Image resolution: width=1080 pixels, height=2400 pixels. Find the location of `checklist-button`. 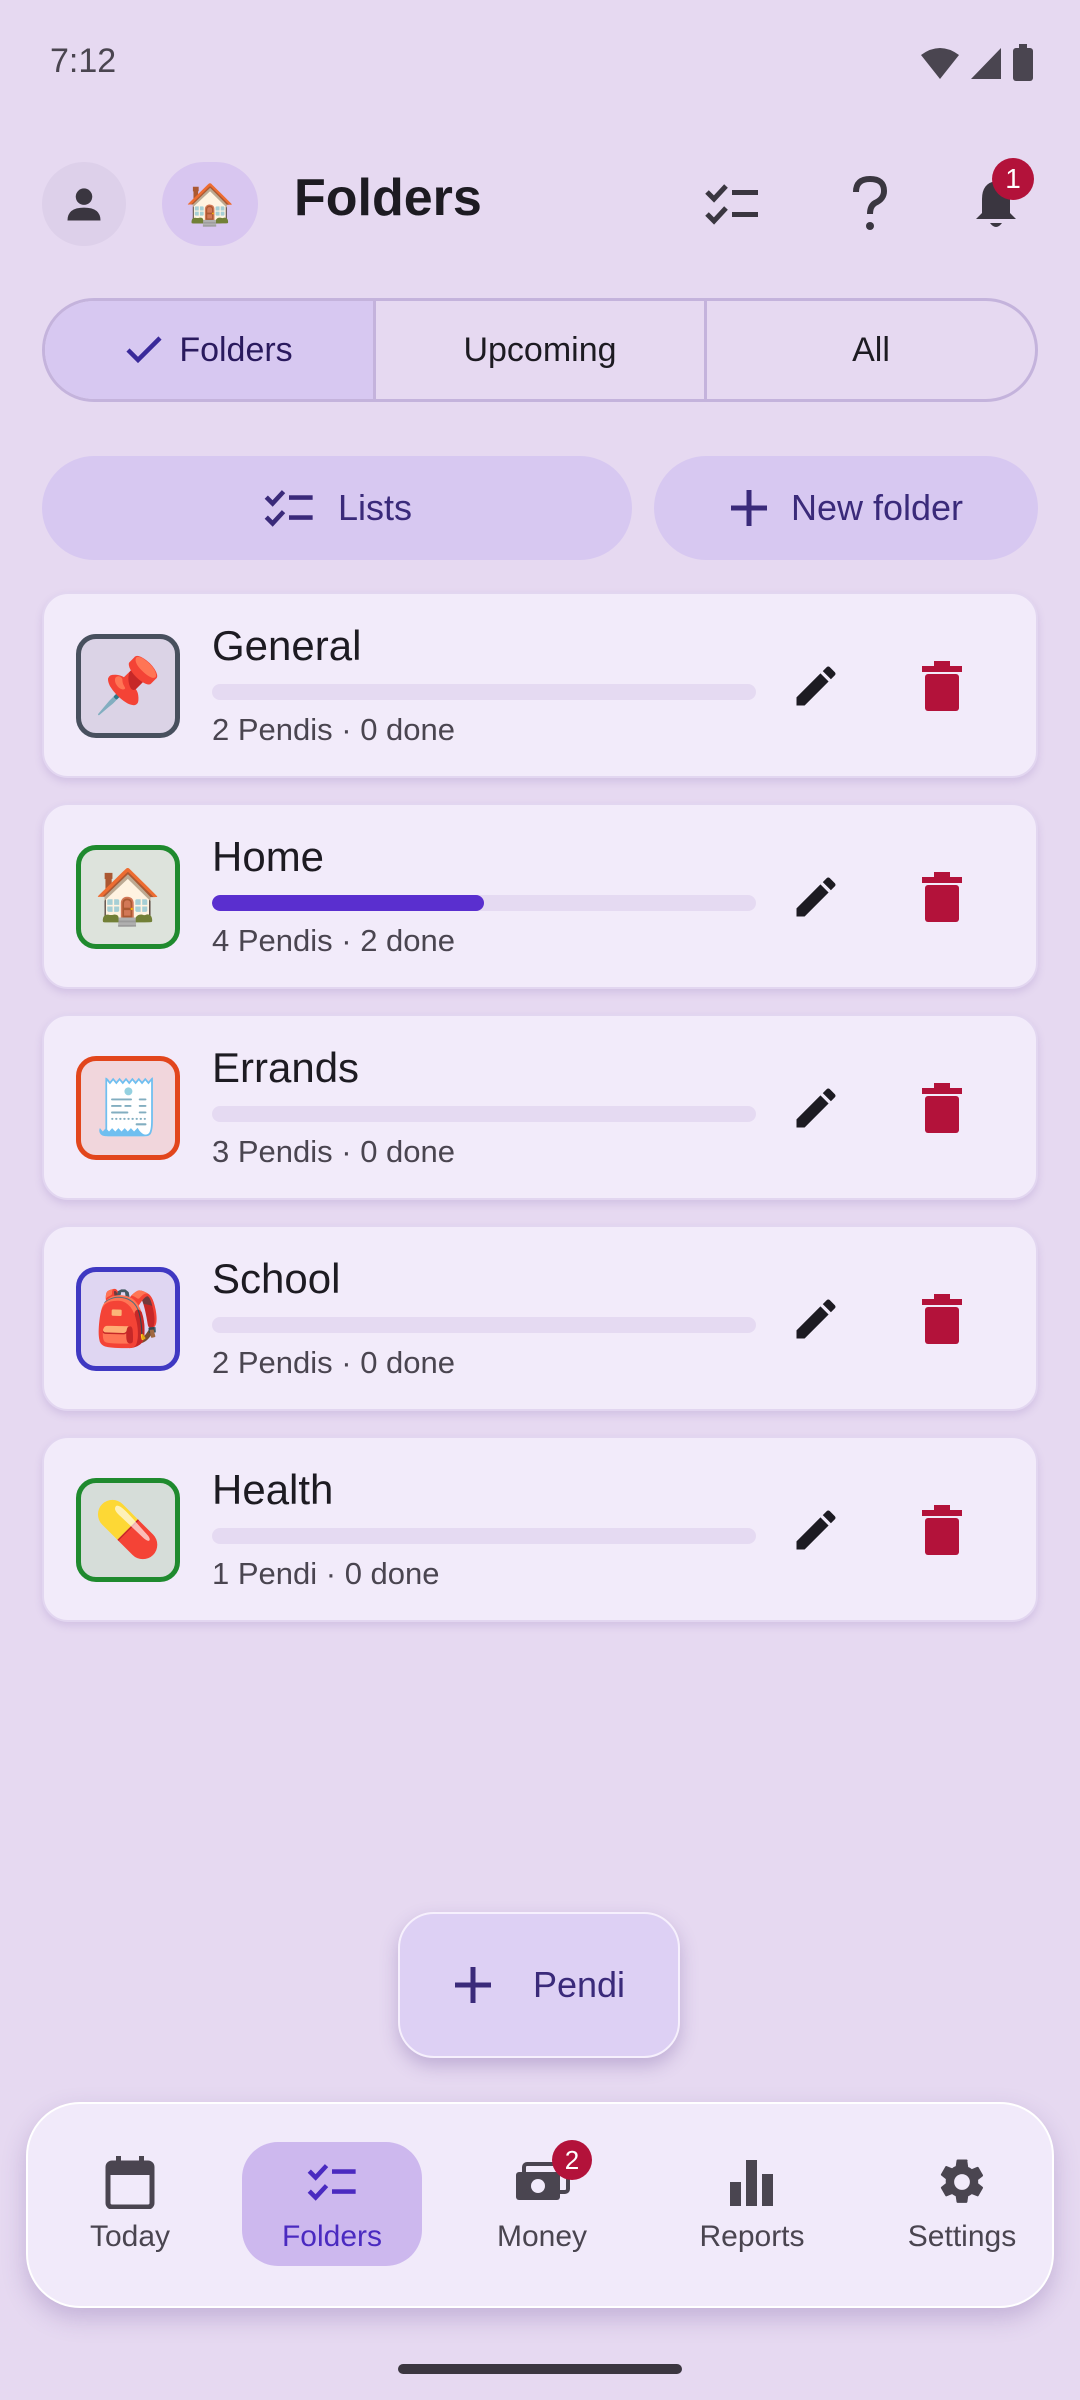

checklist-button is located at coordinates (732, 204).